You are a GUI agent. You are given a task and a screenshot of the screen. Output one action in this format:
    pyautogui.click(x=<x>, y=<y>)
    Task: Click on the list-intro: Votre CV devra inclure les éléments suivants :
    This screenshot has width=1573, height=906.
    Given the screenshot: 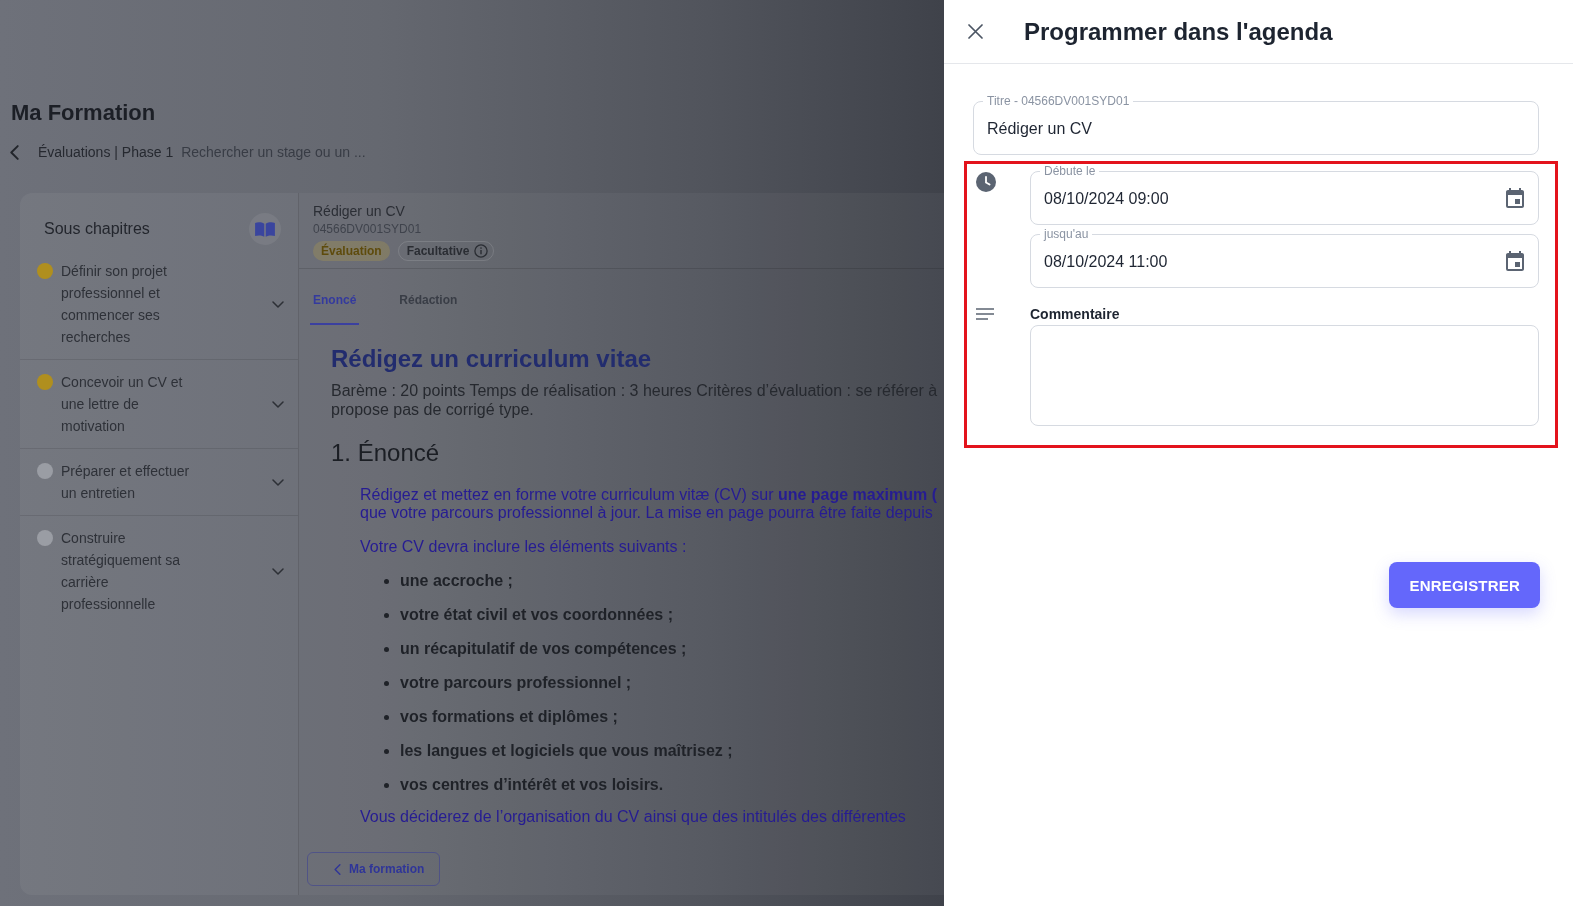 What is the action you would take?
    pyautogui.click(x=524, y=547)
    